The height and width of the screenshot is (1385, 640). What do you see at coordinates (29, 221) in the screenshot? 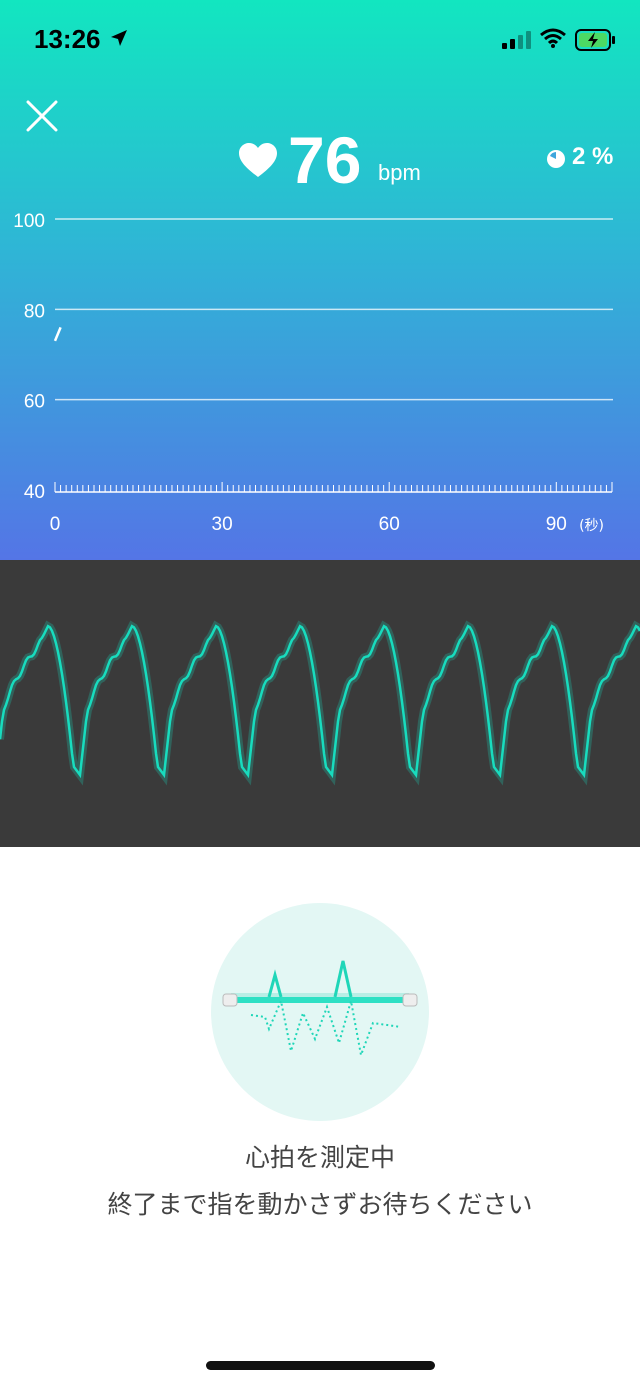
I see `y-tick-label: 100` at bounding box center [29, 221].